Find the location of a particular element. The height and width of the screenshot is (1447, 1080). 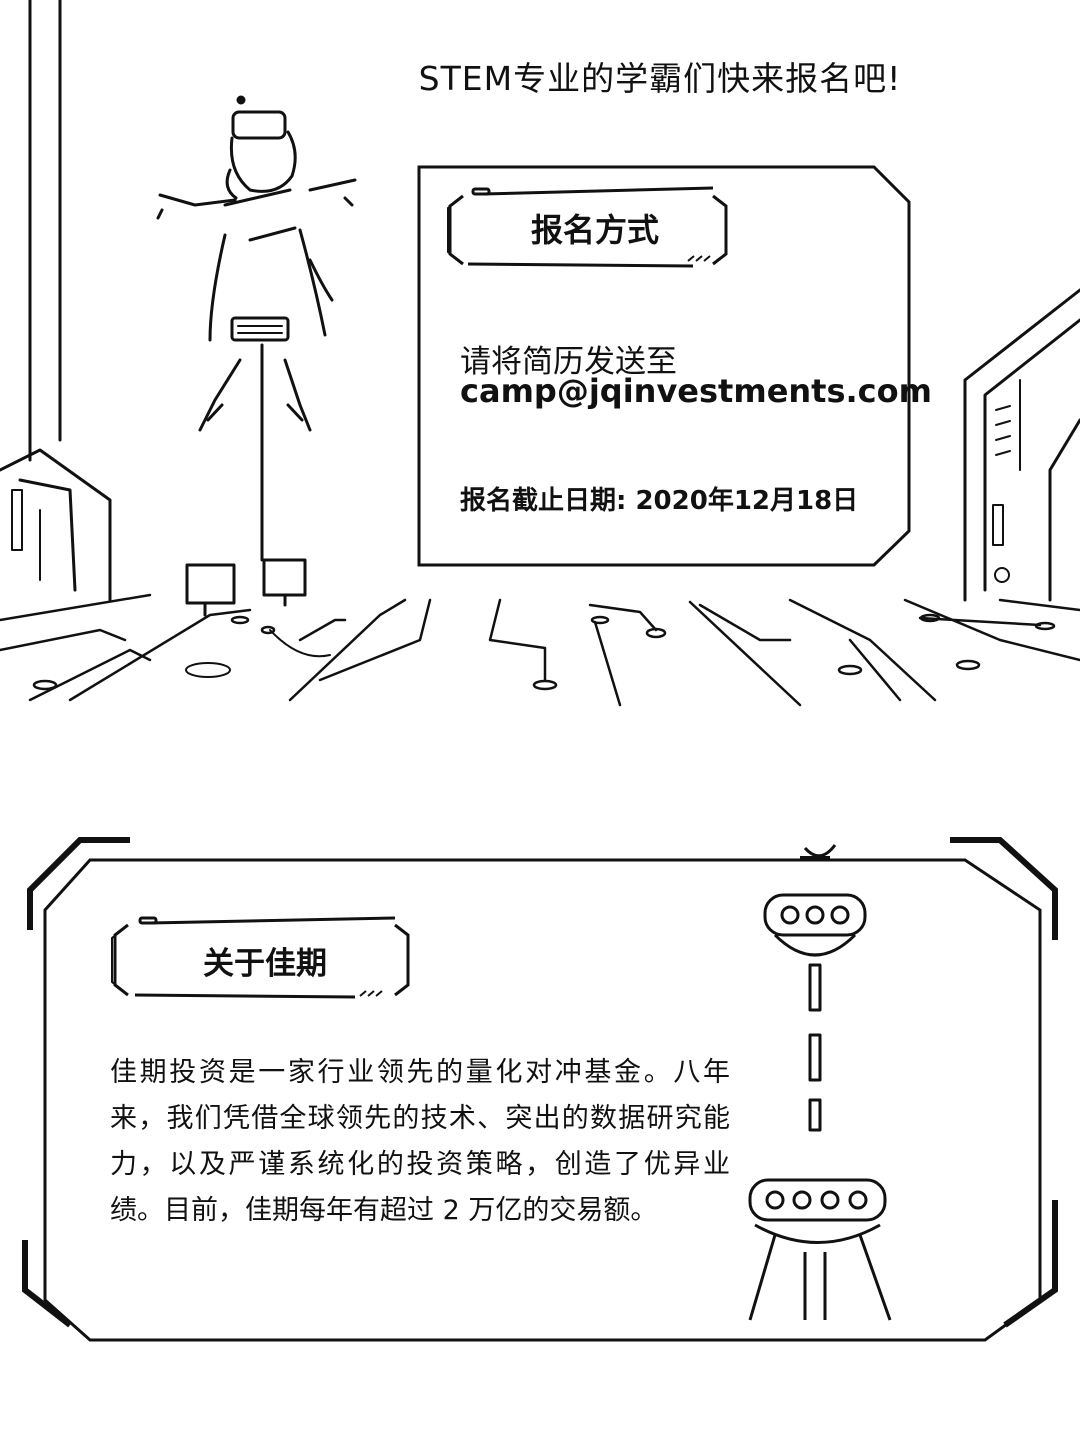

signup-deadline-text: 报名截止日期: 2020年12月18日 is located at coordinates (659, 501).